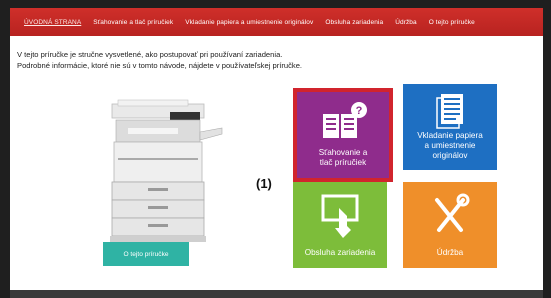  I want to click on tile-download-manuals: ? Sťahovanie a tlač príručiek, so click(343, 135).